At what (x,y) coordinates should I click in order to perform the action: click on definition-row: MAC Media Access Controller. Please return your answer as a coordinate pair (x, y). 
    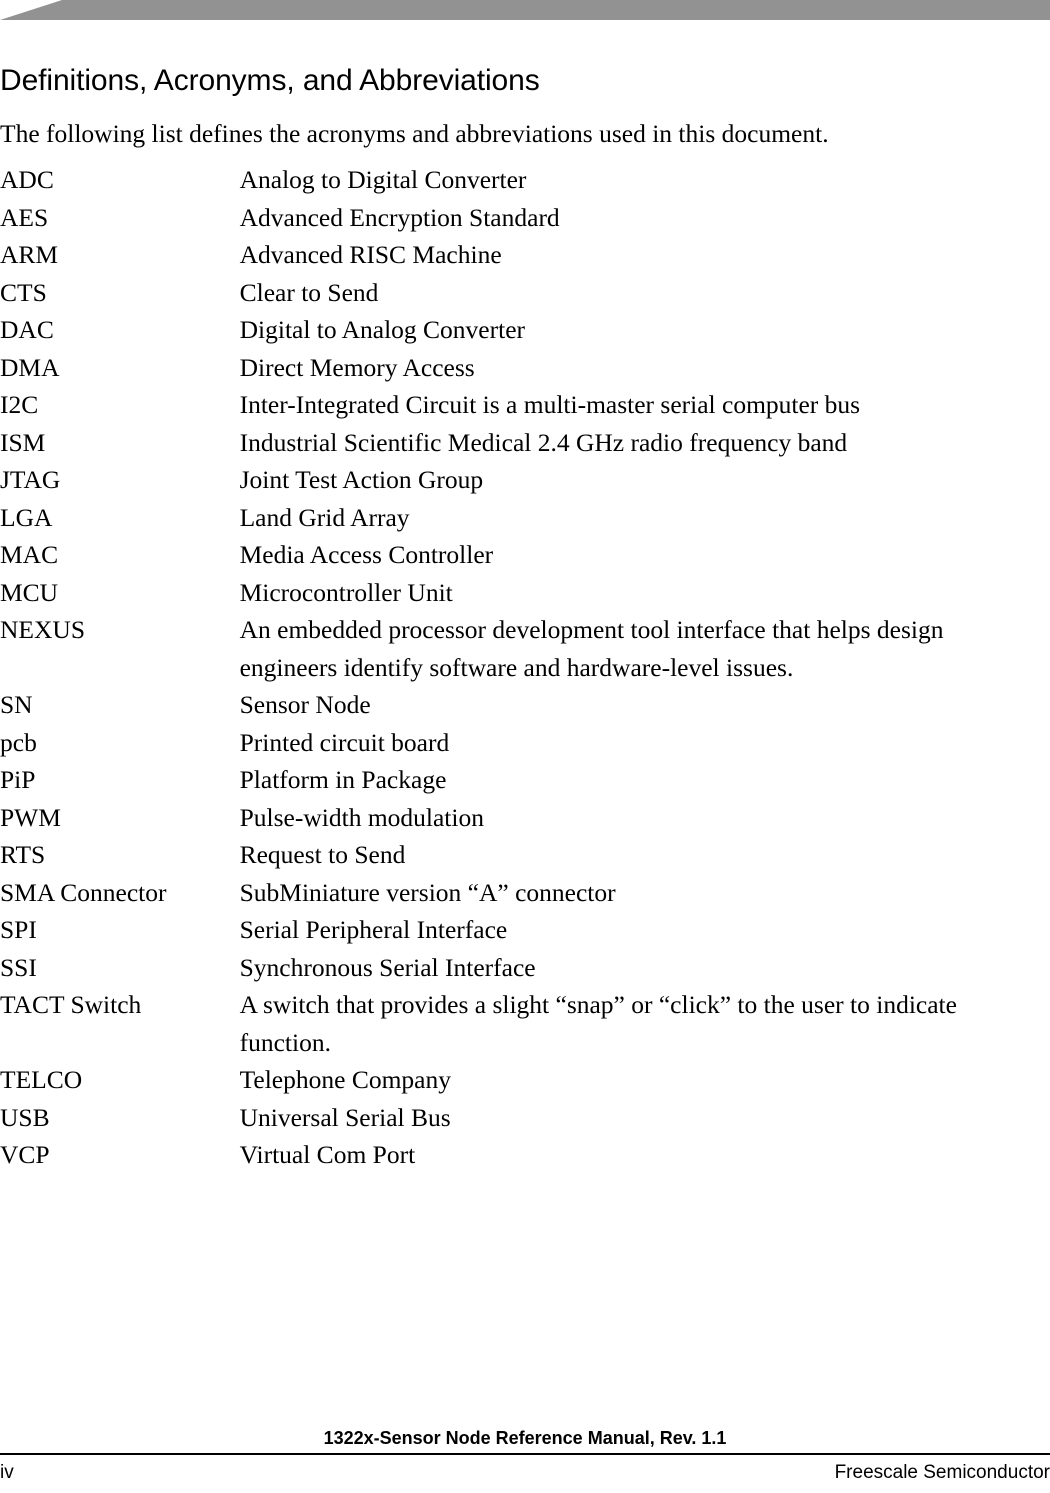
    Looking at the image, I should click on (523, 555).